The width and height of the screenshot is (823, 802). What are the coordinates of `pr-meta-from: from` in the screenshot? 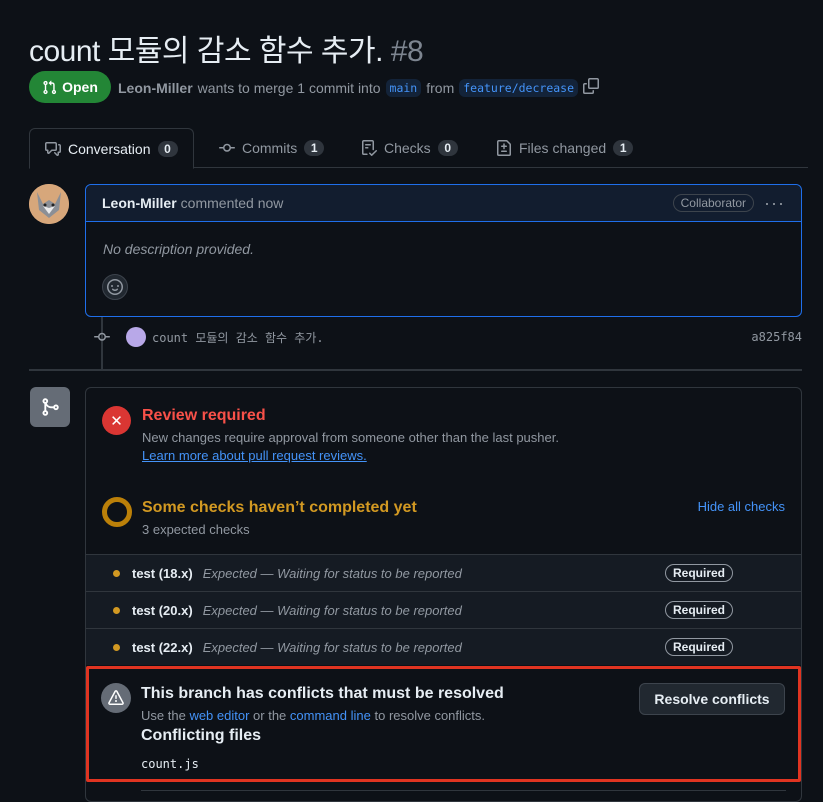 It's located at (440, 87).